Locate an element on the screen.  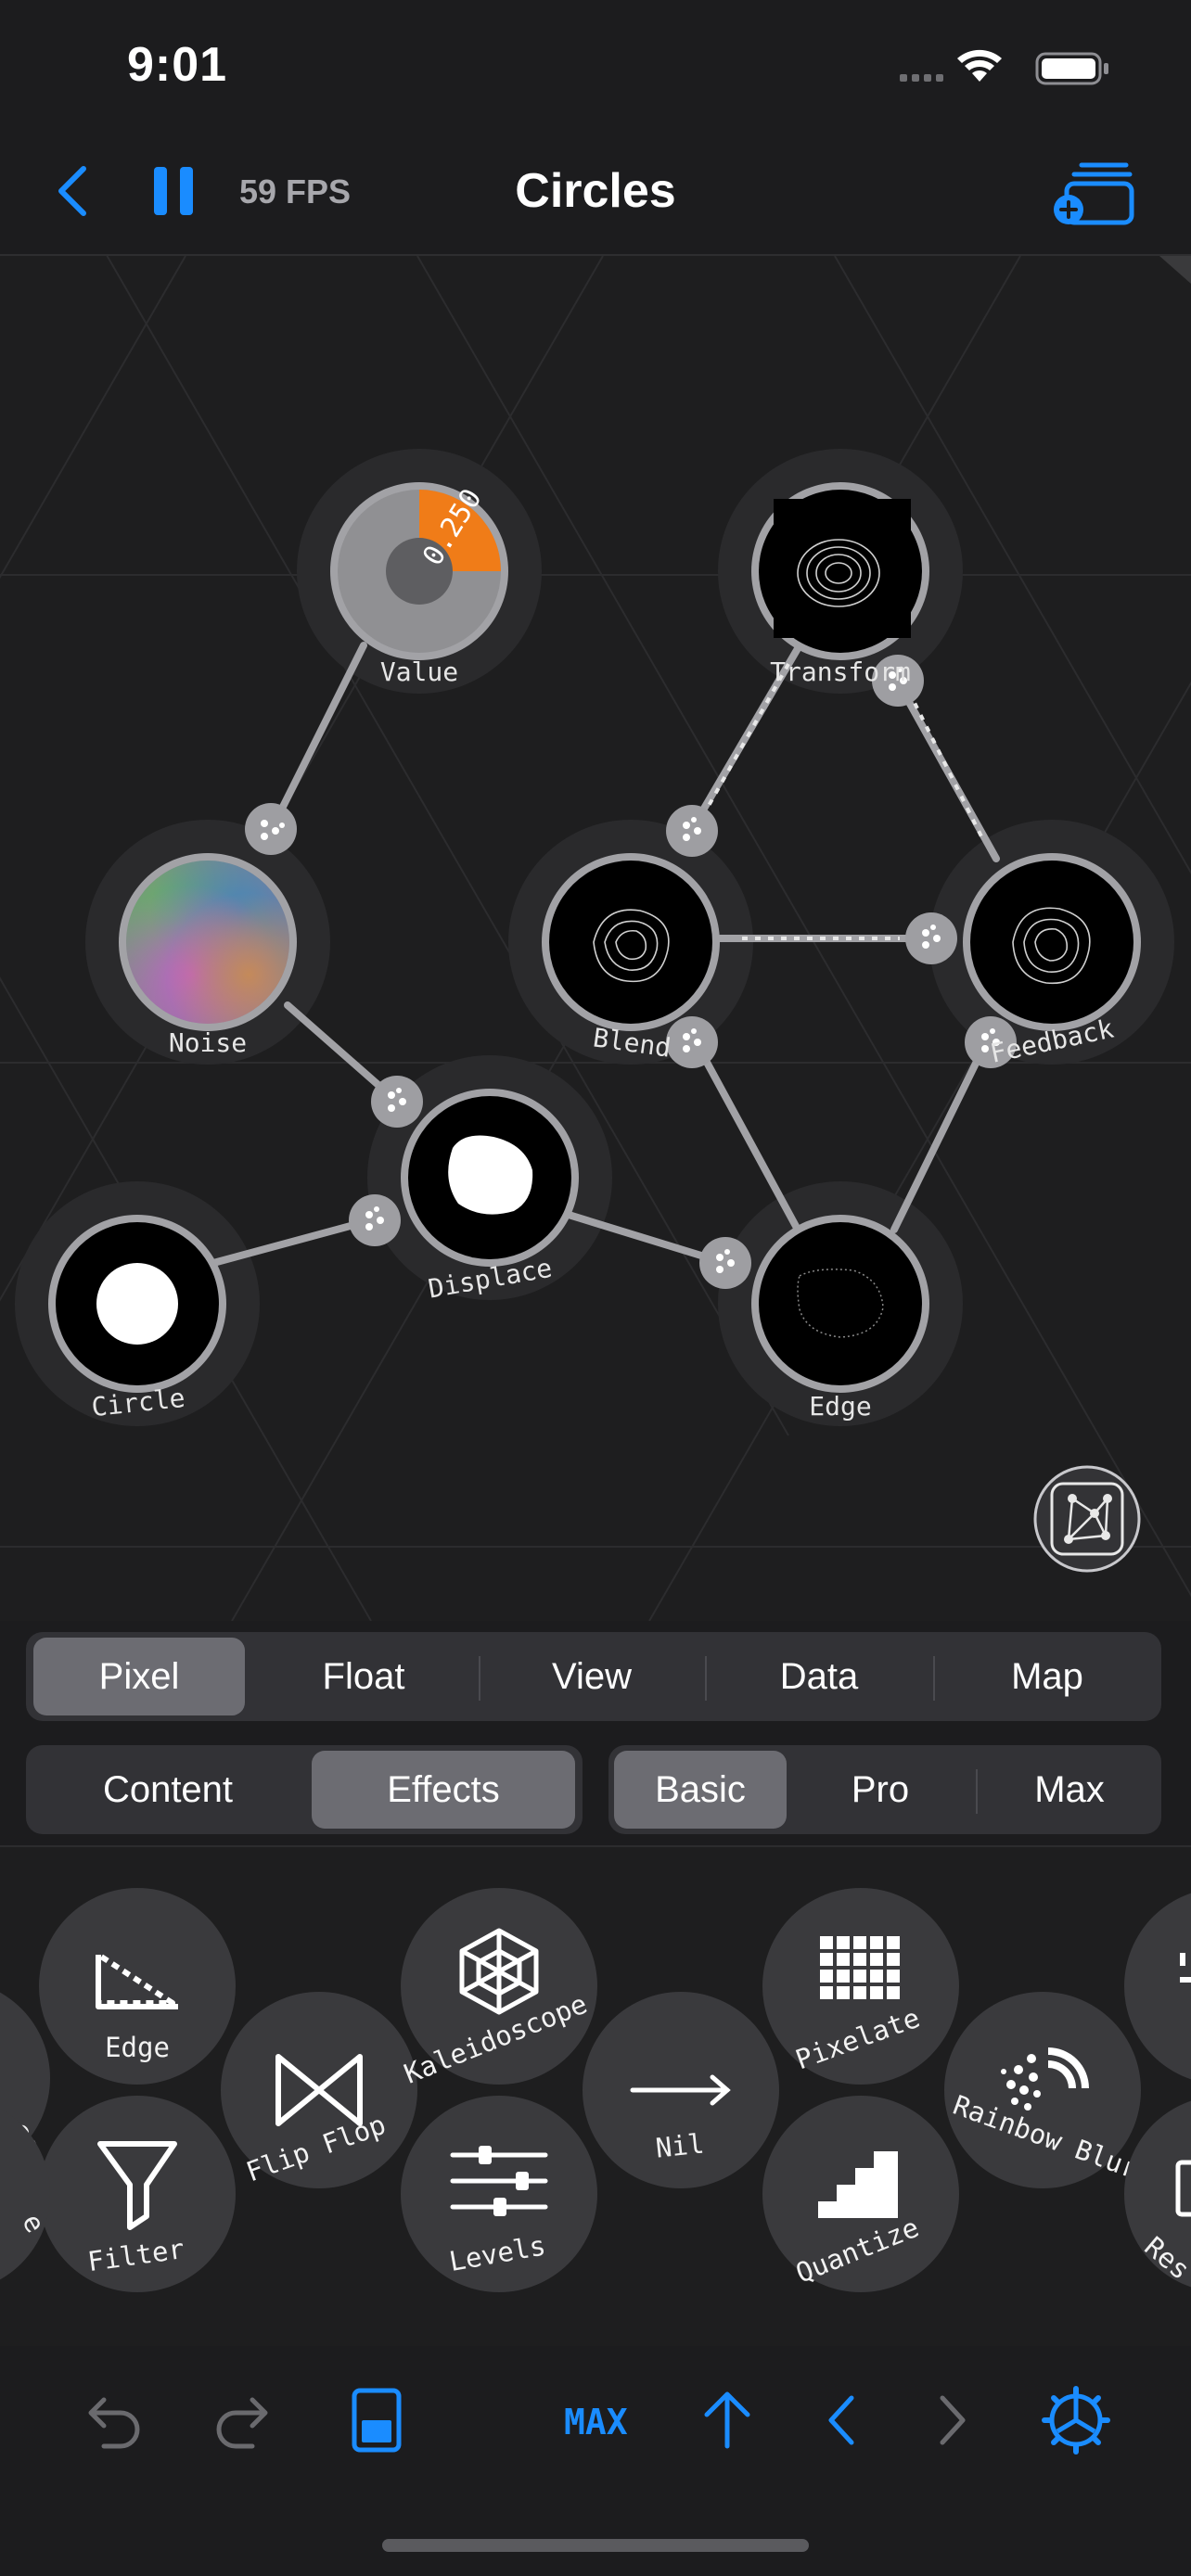
palette-label-pixelate: Pixelate is located at coordinates (857, 2039).